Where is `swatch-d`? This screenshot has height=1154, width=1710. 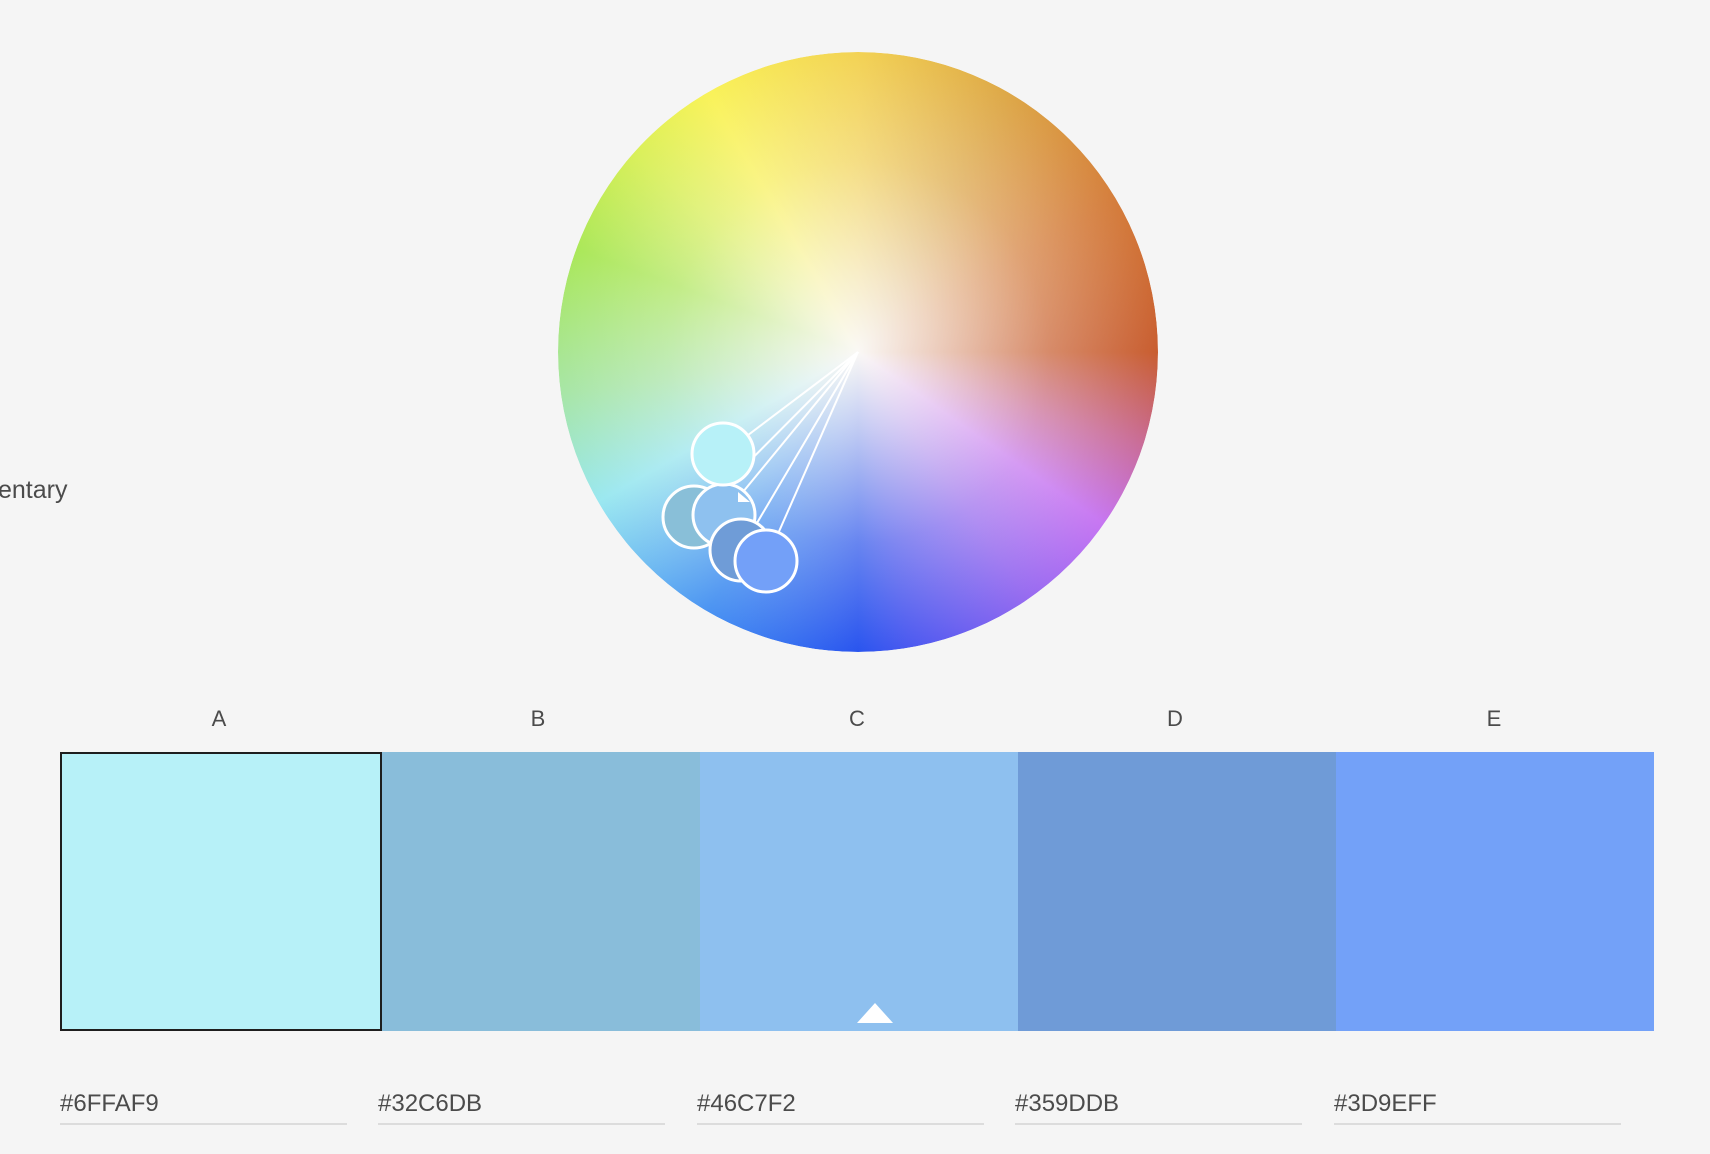
swatch-d is located at coordinates (1177, 891).